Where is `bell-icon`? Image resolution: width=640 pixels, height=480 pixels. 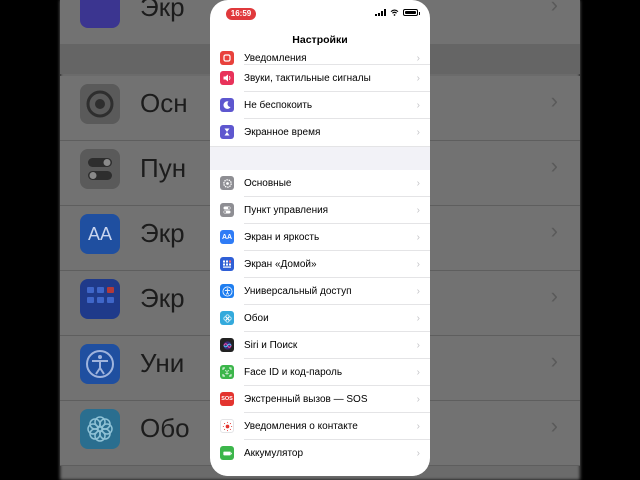 bell-icon is located at coordinates (227, 58).